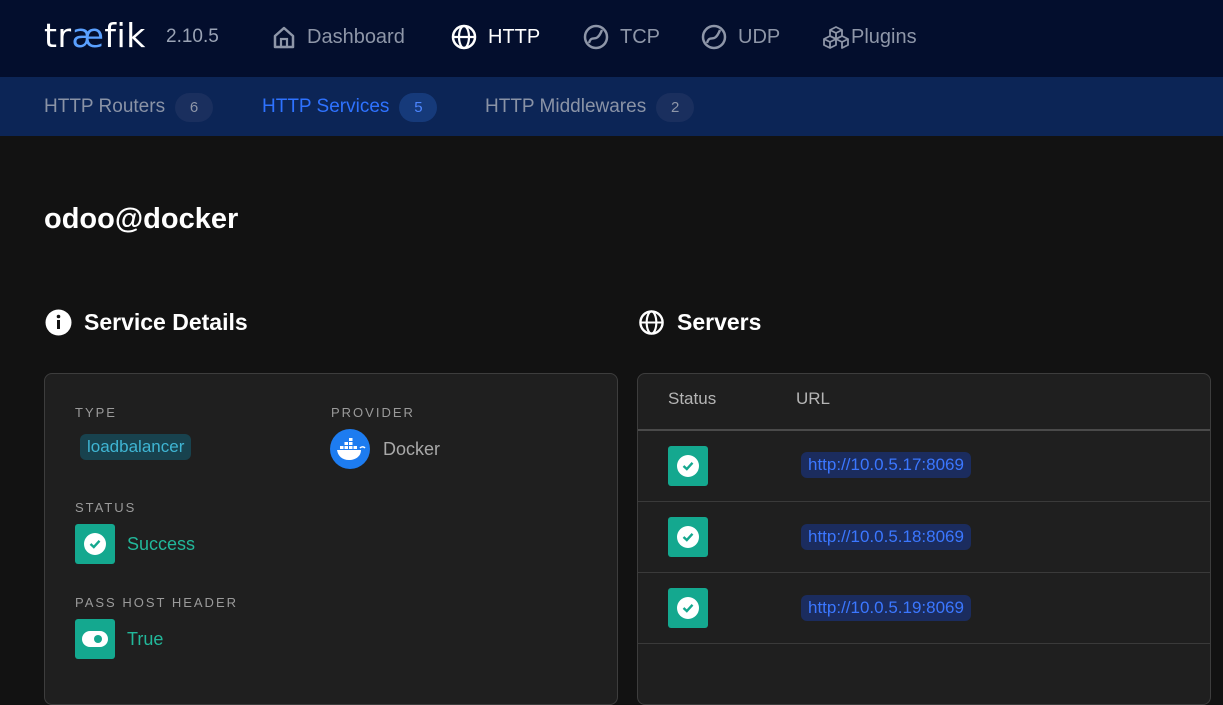 The image size is (1223, 705). Describe the element at coordinates (194, 107) in the screenshot. I see `routers-count-badge: 6` at that location.